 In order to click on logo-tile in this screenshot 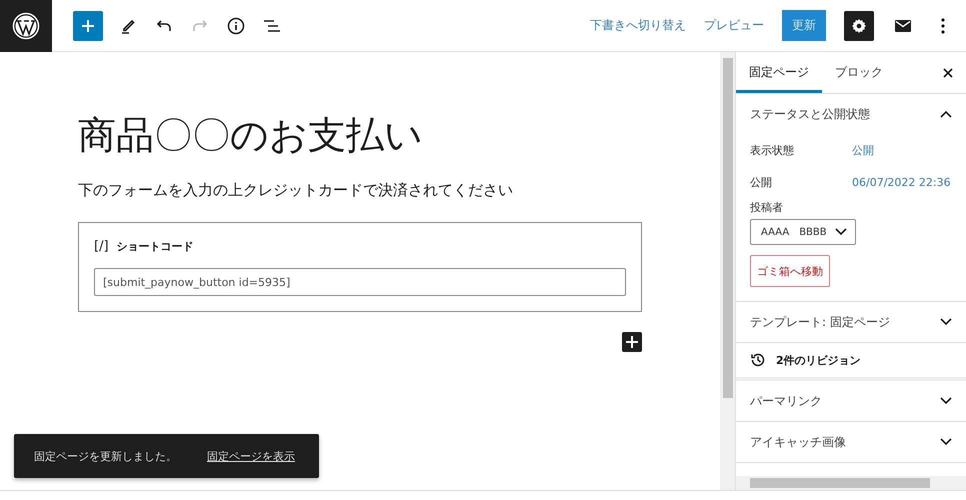, I will do `click(26, 26)`.